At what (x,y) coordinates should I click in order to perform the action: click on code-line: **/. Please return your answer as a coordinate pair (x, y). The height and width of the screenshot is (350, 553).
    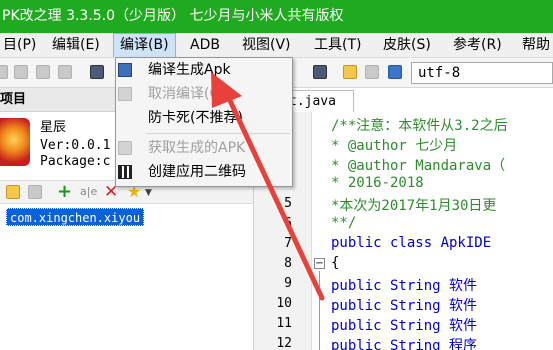
    Looking at the image, I should click on (344, 223).